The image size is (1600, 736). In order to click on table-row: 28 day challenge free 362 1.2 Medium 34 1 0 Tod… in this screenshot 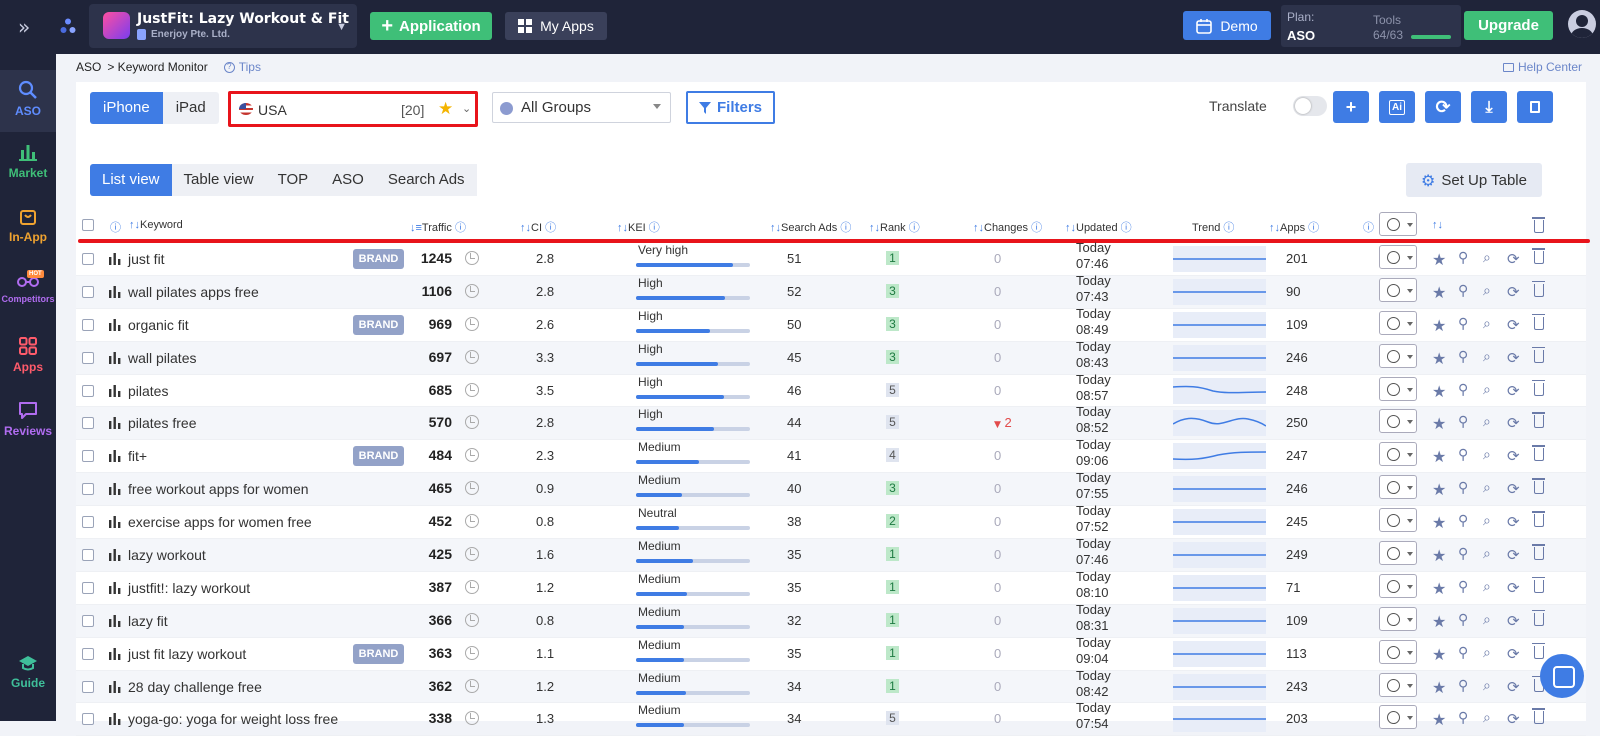, I will do `click(831, 686)`.